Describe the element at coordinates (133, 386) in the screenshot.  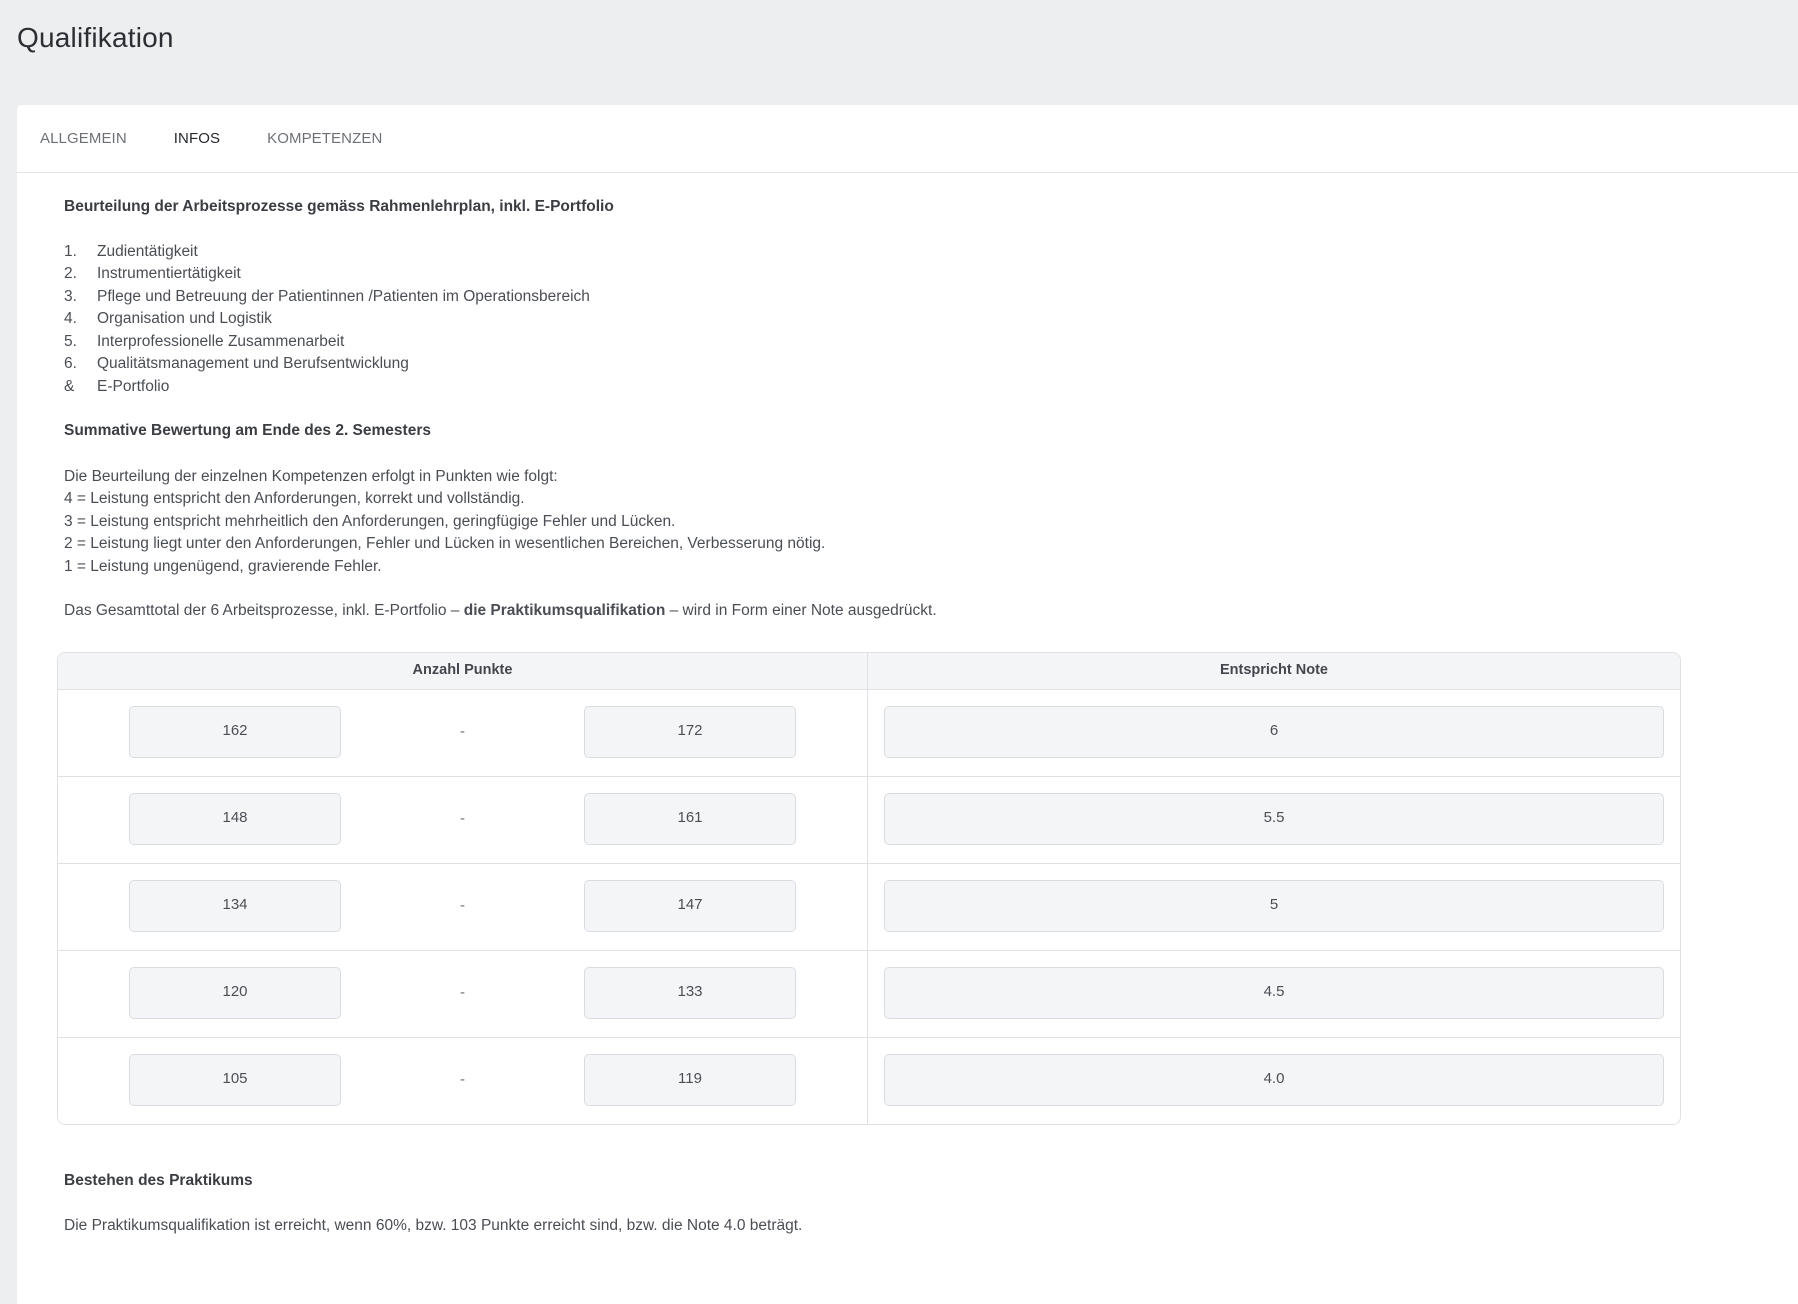
I see `list-item-label: E-Portfolio` at that location.